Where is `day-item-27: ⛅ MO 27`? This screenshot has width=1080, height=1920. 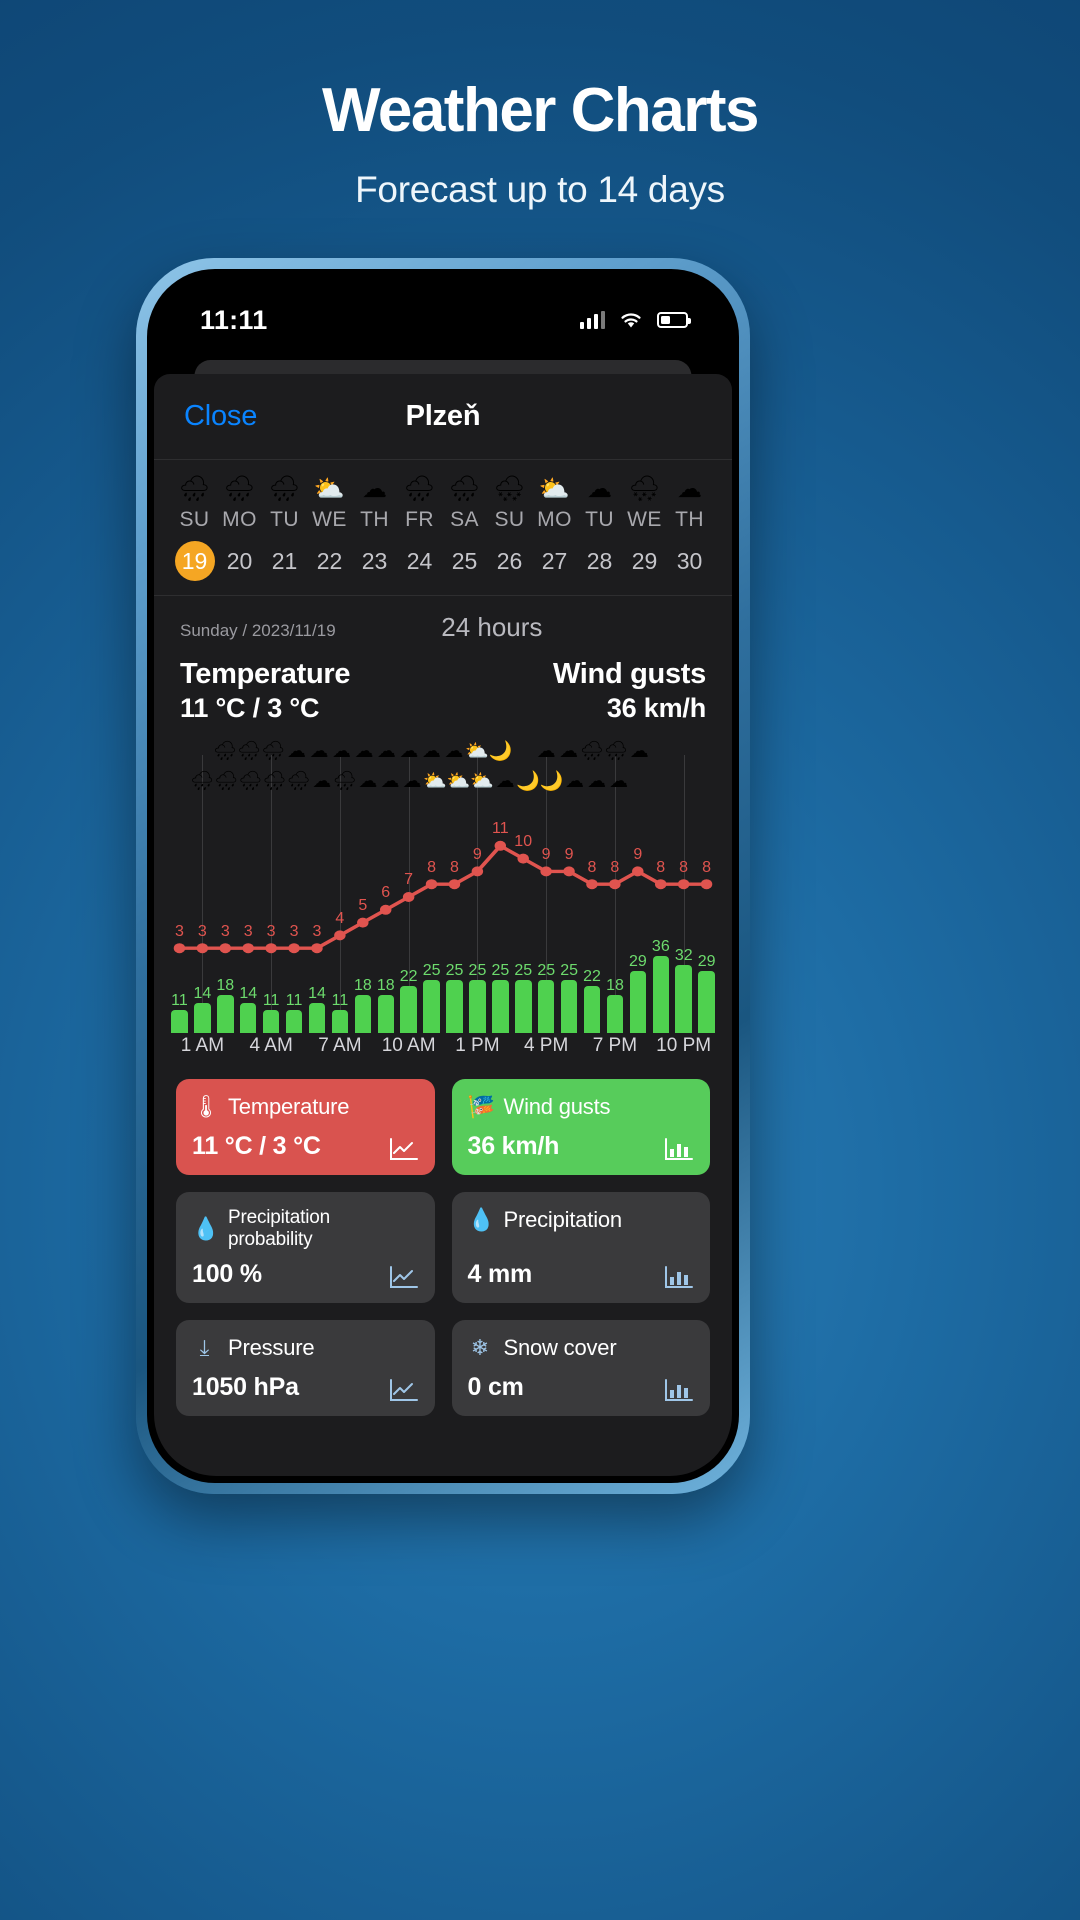 day-item-27: ⛅ MO 27 is located at coordinates (554, 526).